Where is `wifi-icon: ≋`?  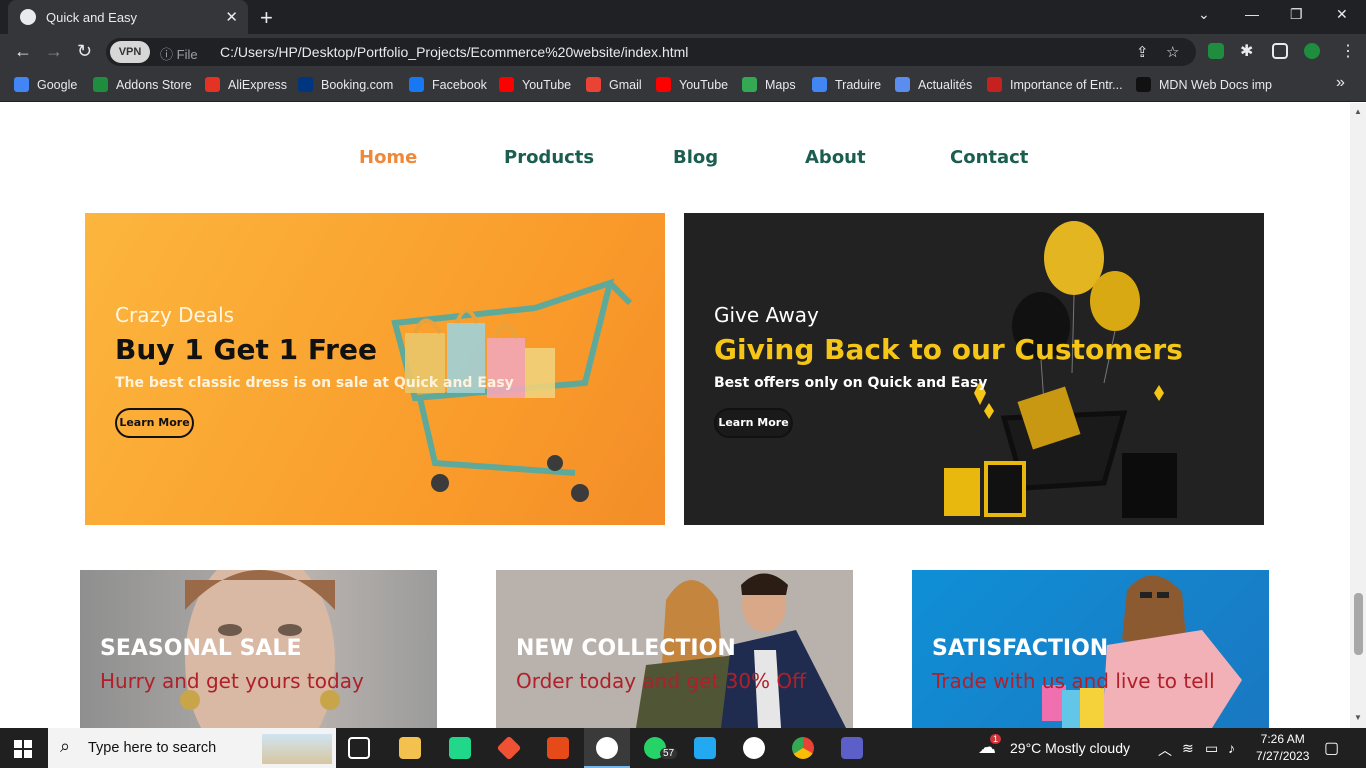
wifi-icon: ≋ is located at coordinates (1188, 748).